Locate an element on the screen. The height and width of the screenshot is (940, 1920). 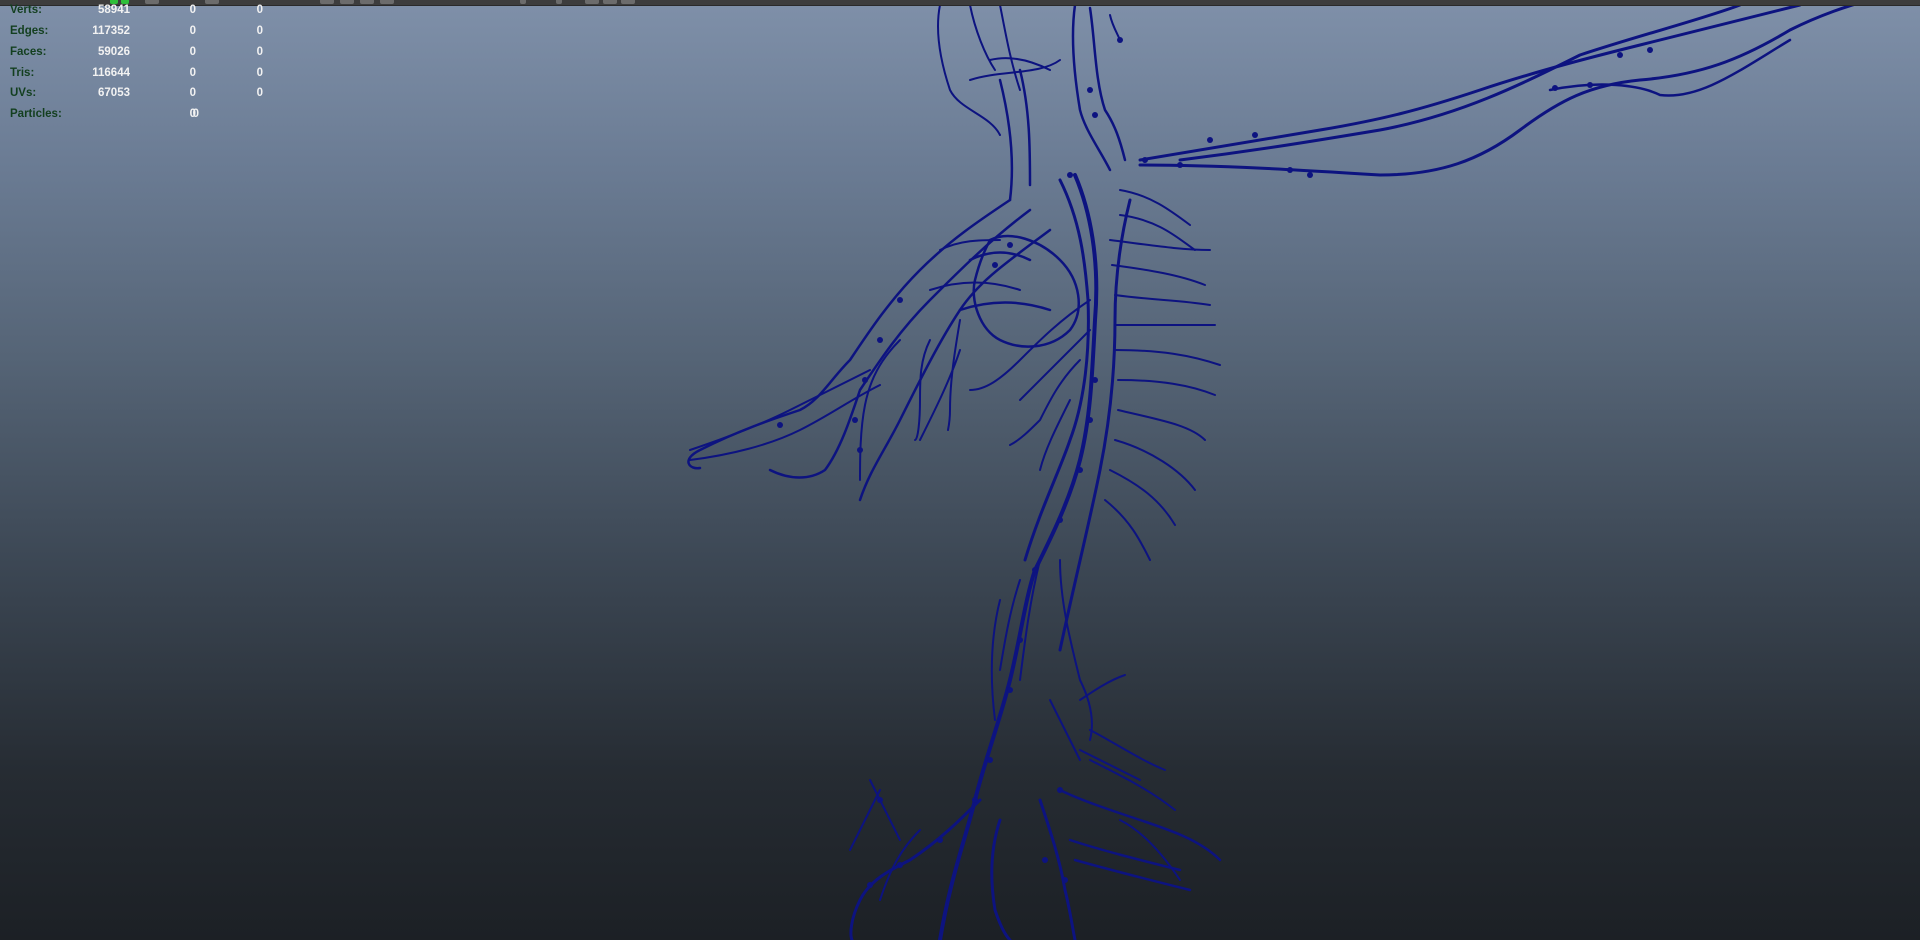
hud-value-total: 59026 is located at coordinates (114, 52).